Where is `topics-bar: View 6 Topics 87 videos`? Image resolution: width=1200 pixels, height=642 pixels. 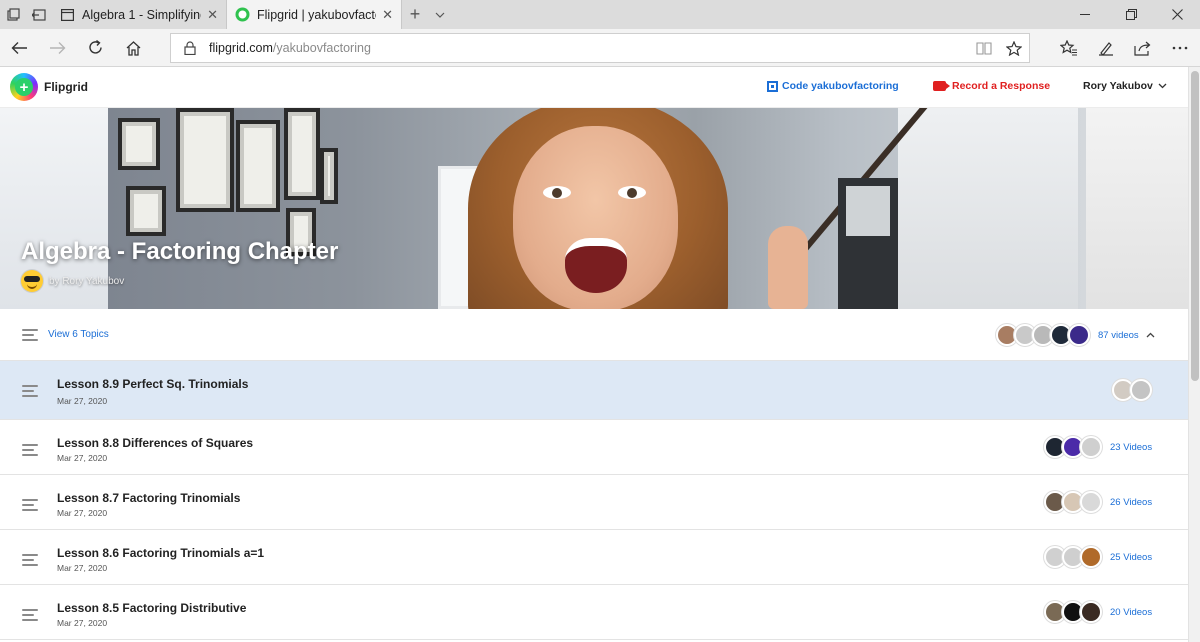 topics-bar: View 6 Topics 87 videos is located at coordinates (594, 335).